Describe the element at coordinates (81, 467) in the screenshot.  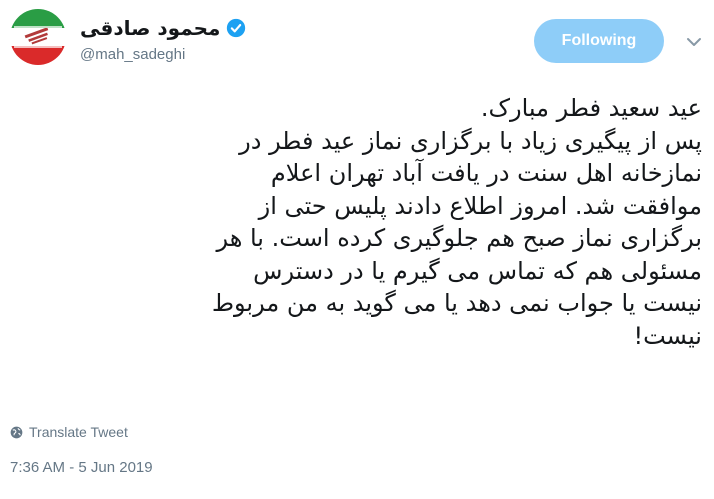
I see `tweet-timestamp: 7:36 AM - 5 Jun 2019` at that location.